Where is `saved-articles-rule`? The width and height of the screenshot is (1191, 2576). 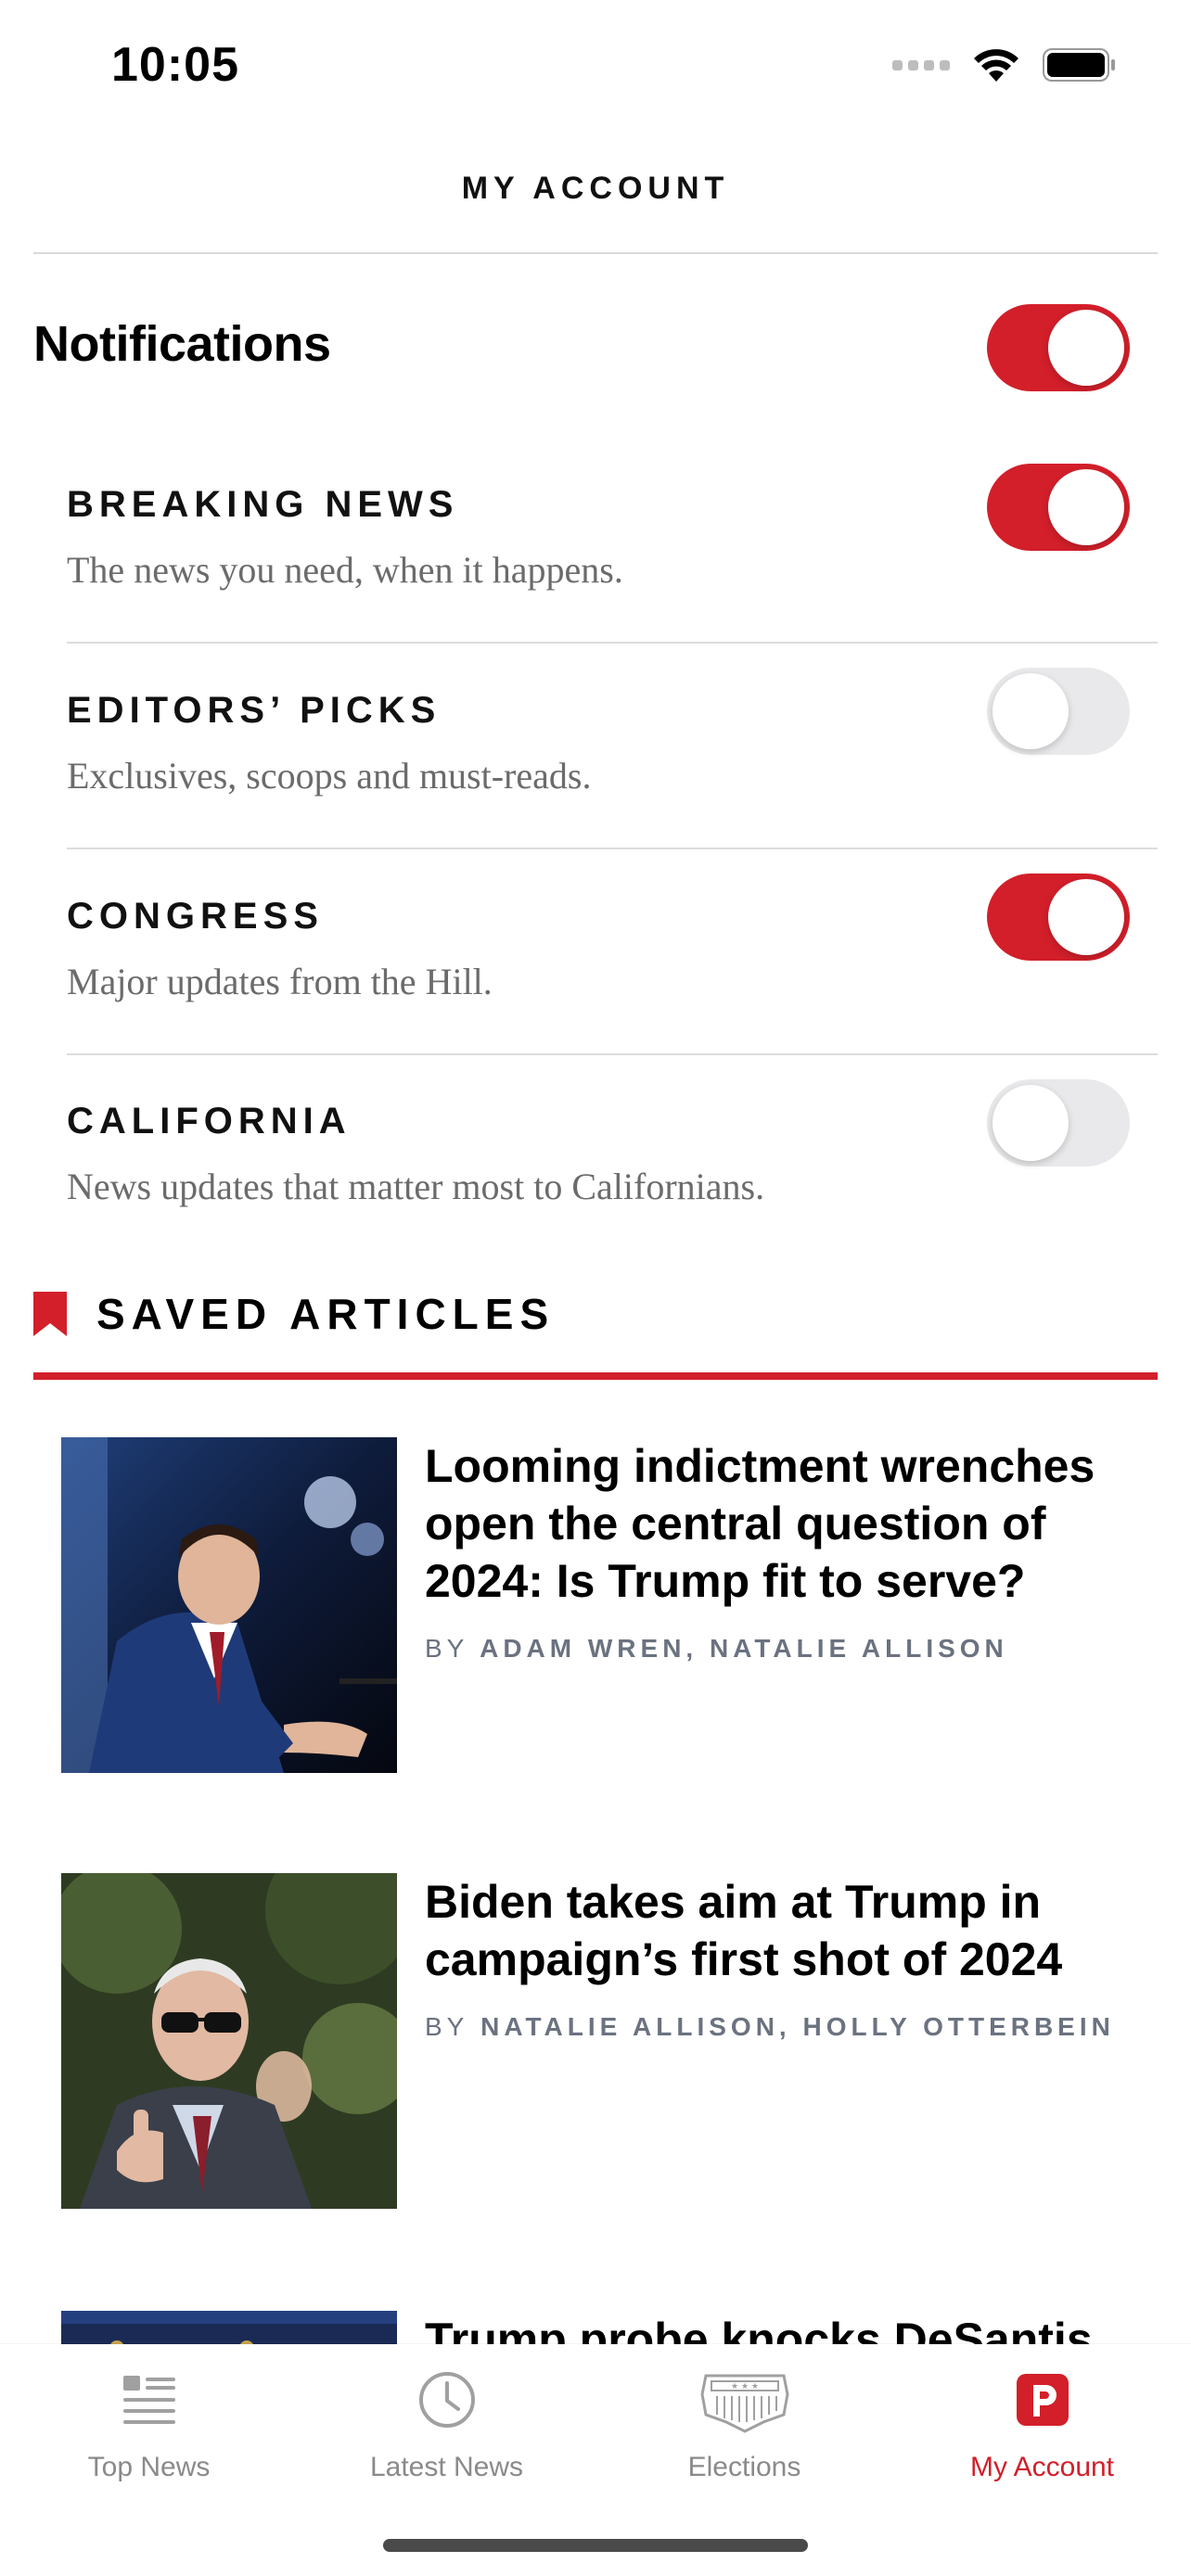
saved-articles-rule is located at coordinates (595, 1376).